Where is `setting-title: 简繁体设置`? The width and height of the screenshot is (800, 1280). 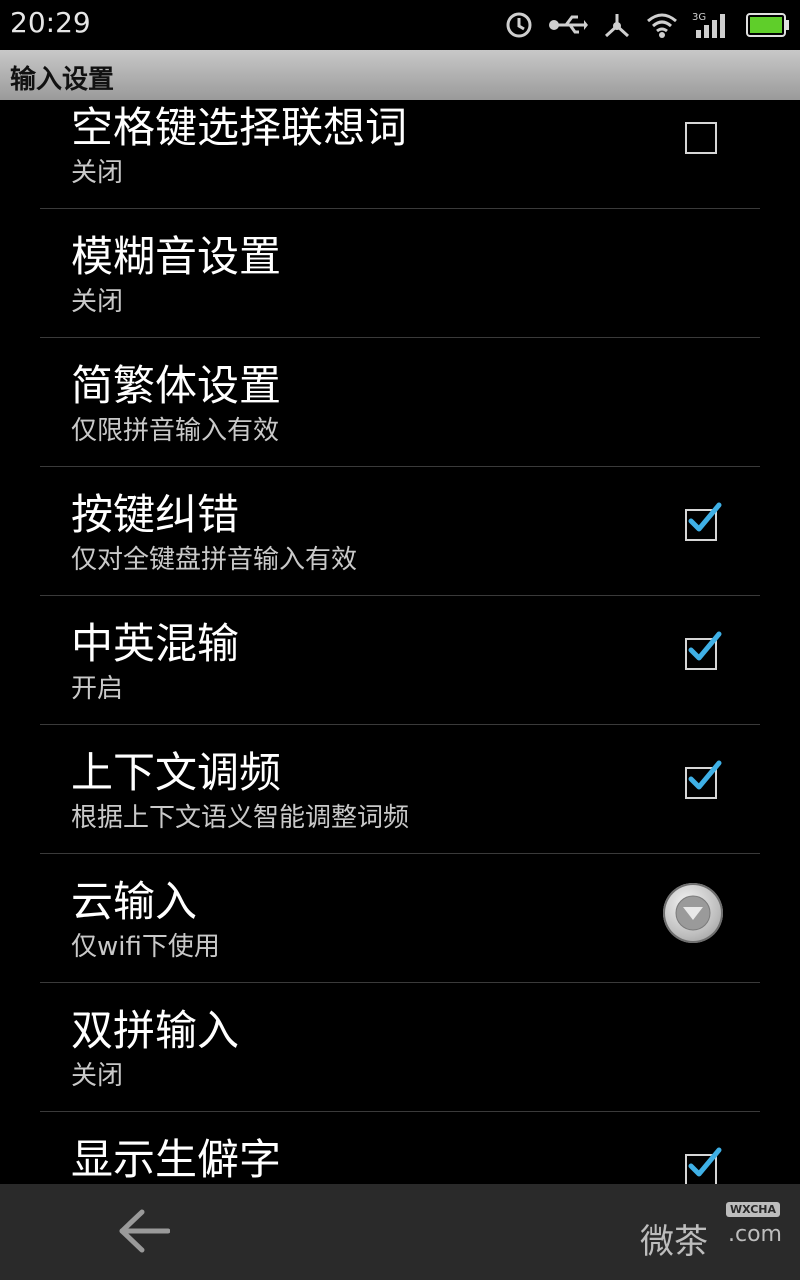 setting-title: 简繁体设置 is located at coordinates (176, 385).